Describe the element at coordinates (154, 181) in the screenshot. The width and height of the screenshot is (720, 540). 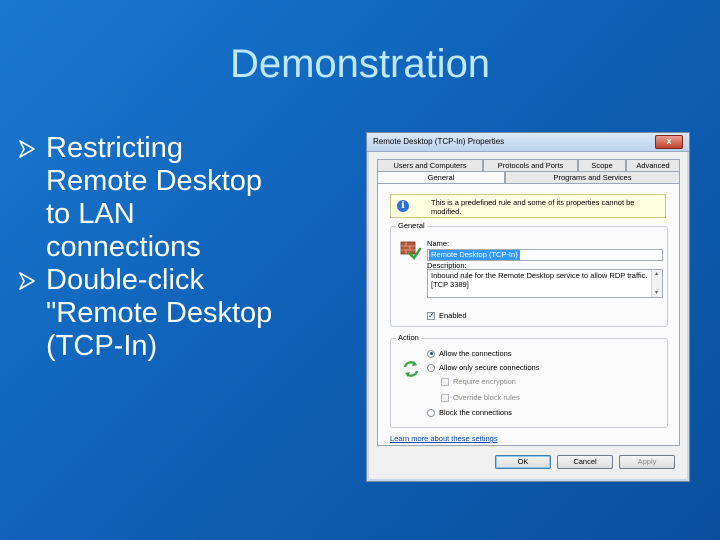
I see `bullet-line: Remote Desktop` at that location.